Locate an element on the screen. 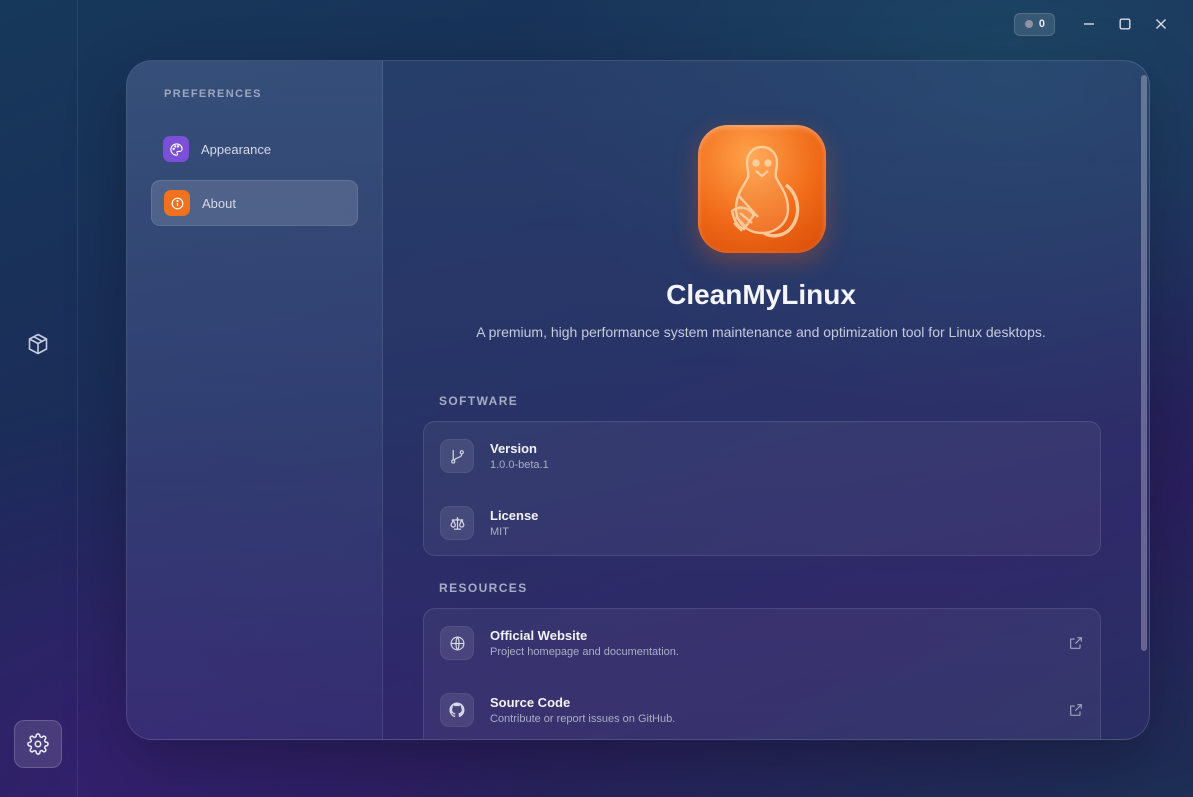  section-label-software: SOFTWARE is located at coordinates (479, 401).